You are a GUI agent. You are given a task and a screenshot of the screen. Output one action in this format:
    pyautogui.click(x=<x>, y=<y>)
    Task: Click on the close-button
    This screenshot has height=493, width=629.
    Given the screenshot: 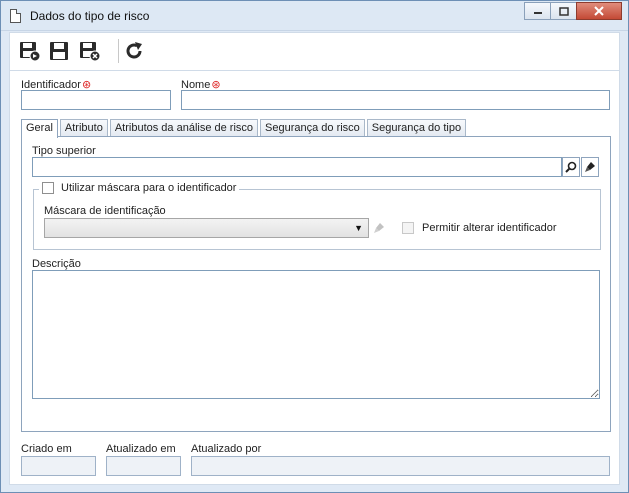 What is the action you would take?
    pyautogui.click(x=599, y=11)
    